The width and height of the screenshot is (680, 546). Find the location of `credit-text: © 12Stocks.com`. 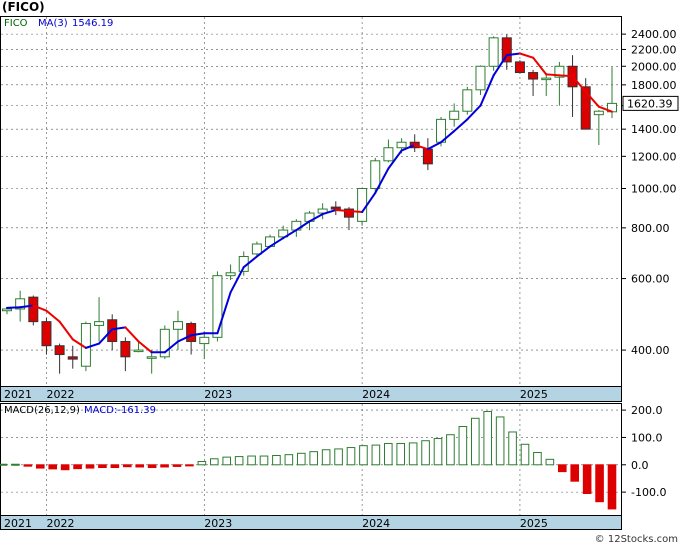

credit-text: © 12Stocks.com is located at coordinates (636, 539).